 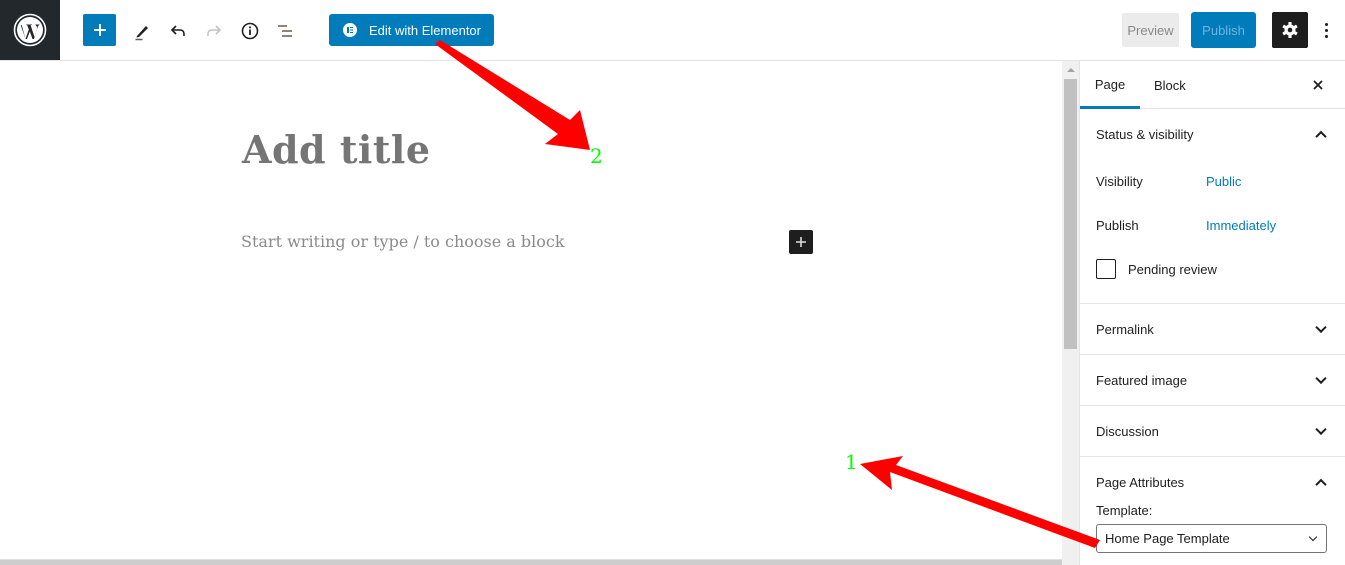 I want to click on panel-permalink: Permalink, so click(x=1212, y=329).